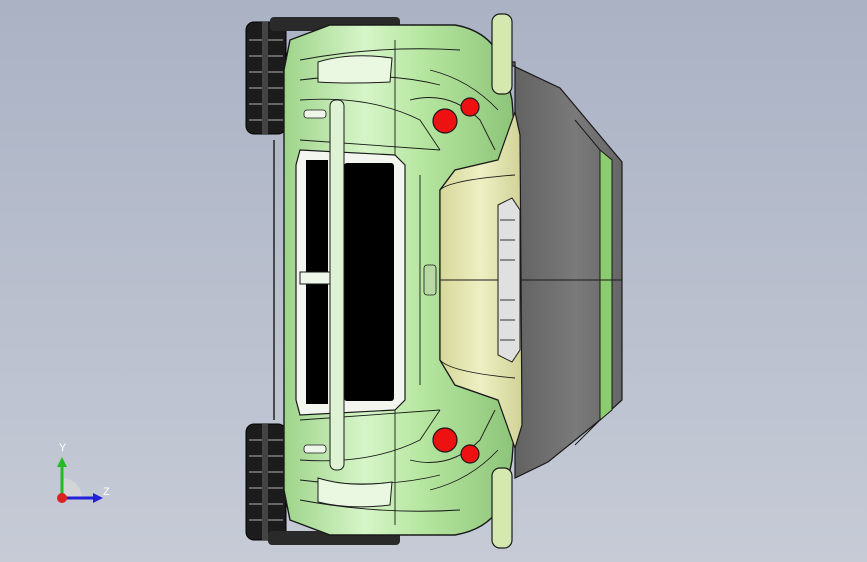 The image size is (867, 562). What do you see at coordinates (62, 498) in the screenshot?
I see `x-axis-icon` at bounding box center [62, 498].